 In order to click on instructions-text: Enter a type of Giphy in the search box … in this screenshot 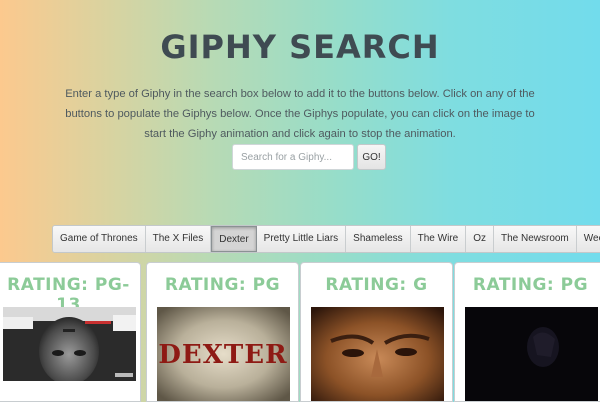, I will do `click(300, 114)`.